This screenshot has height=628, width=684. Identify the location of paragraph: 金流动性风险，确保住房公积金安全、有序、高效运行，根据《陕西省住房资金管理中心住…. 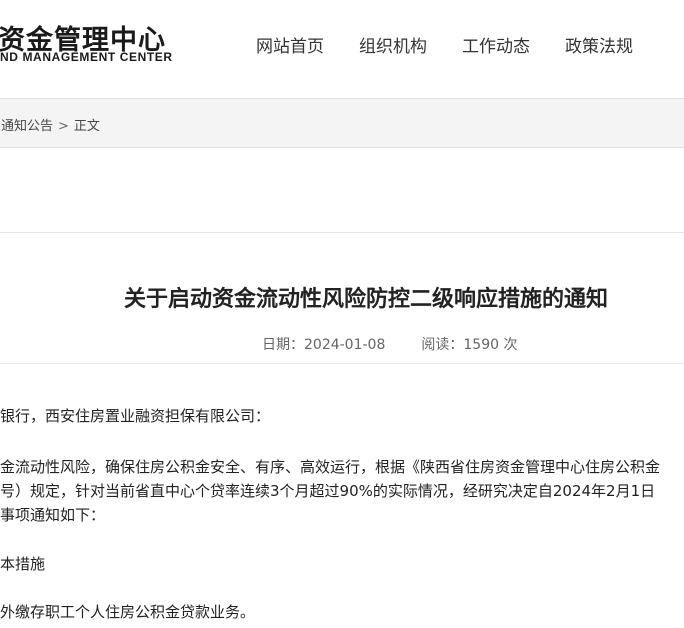
(330, 467).